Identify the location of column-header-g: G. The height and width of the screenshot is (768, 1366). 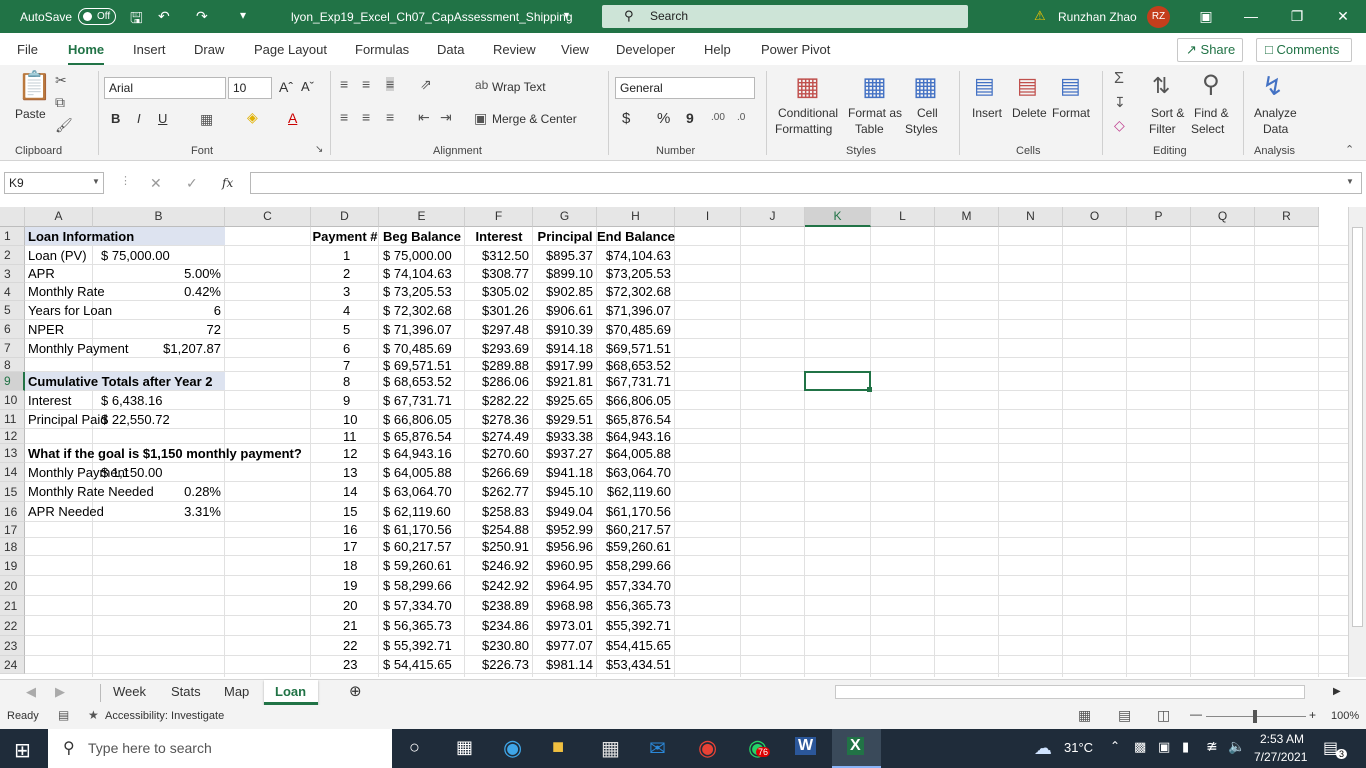
(565, 217).